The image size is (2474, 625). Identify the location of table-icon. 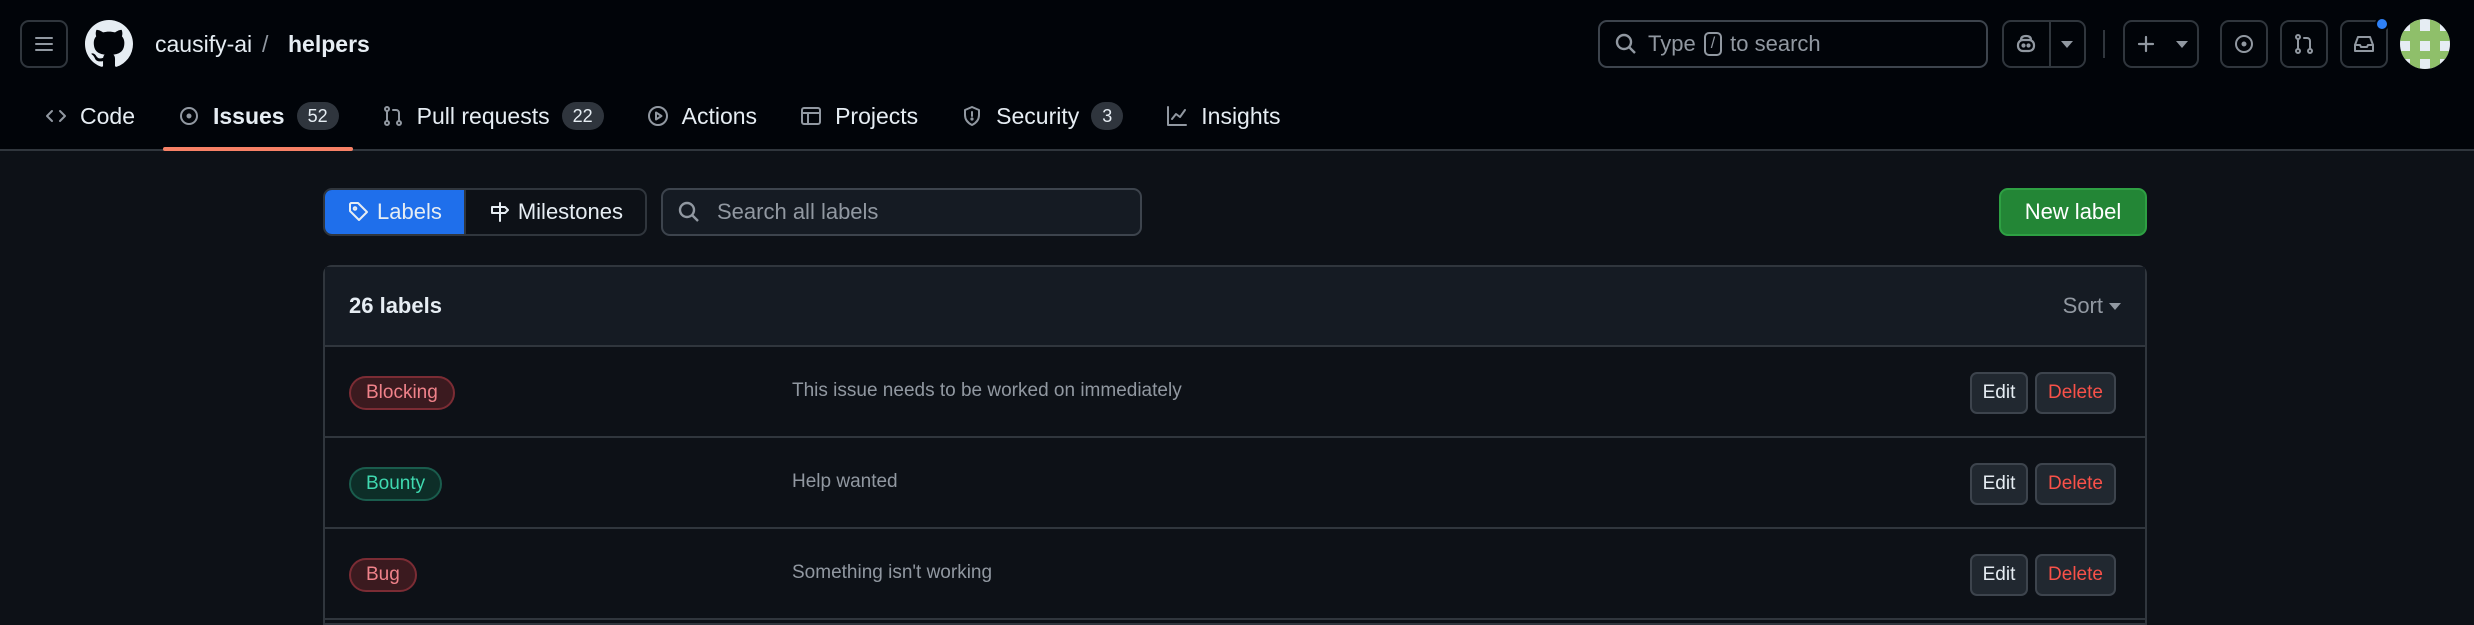
(811, 116).